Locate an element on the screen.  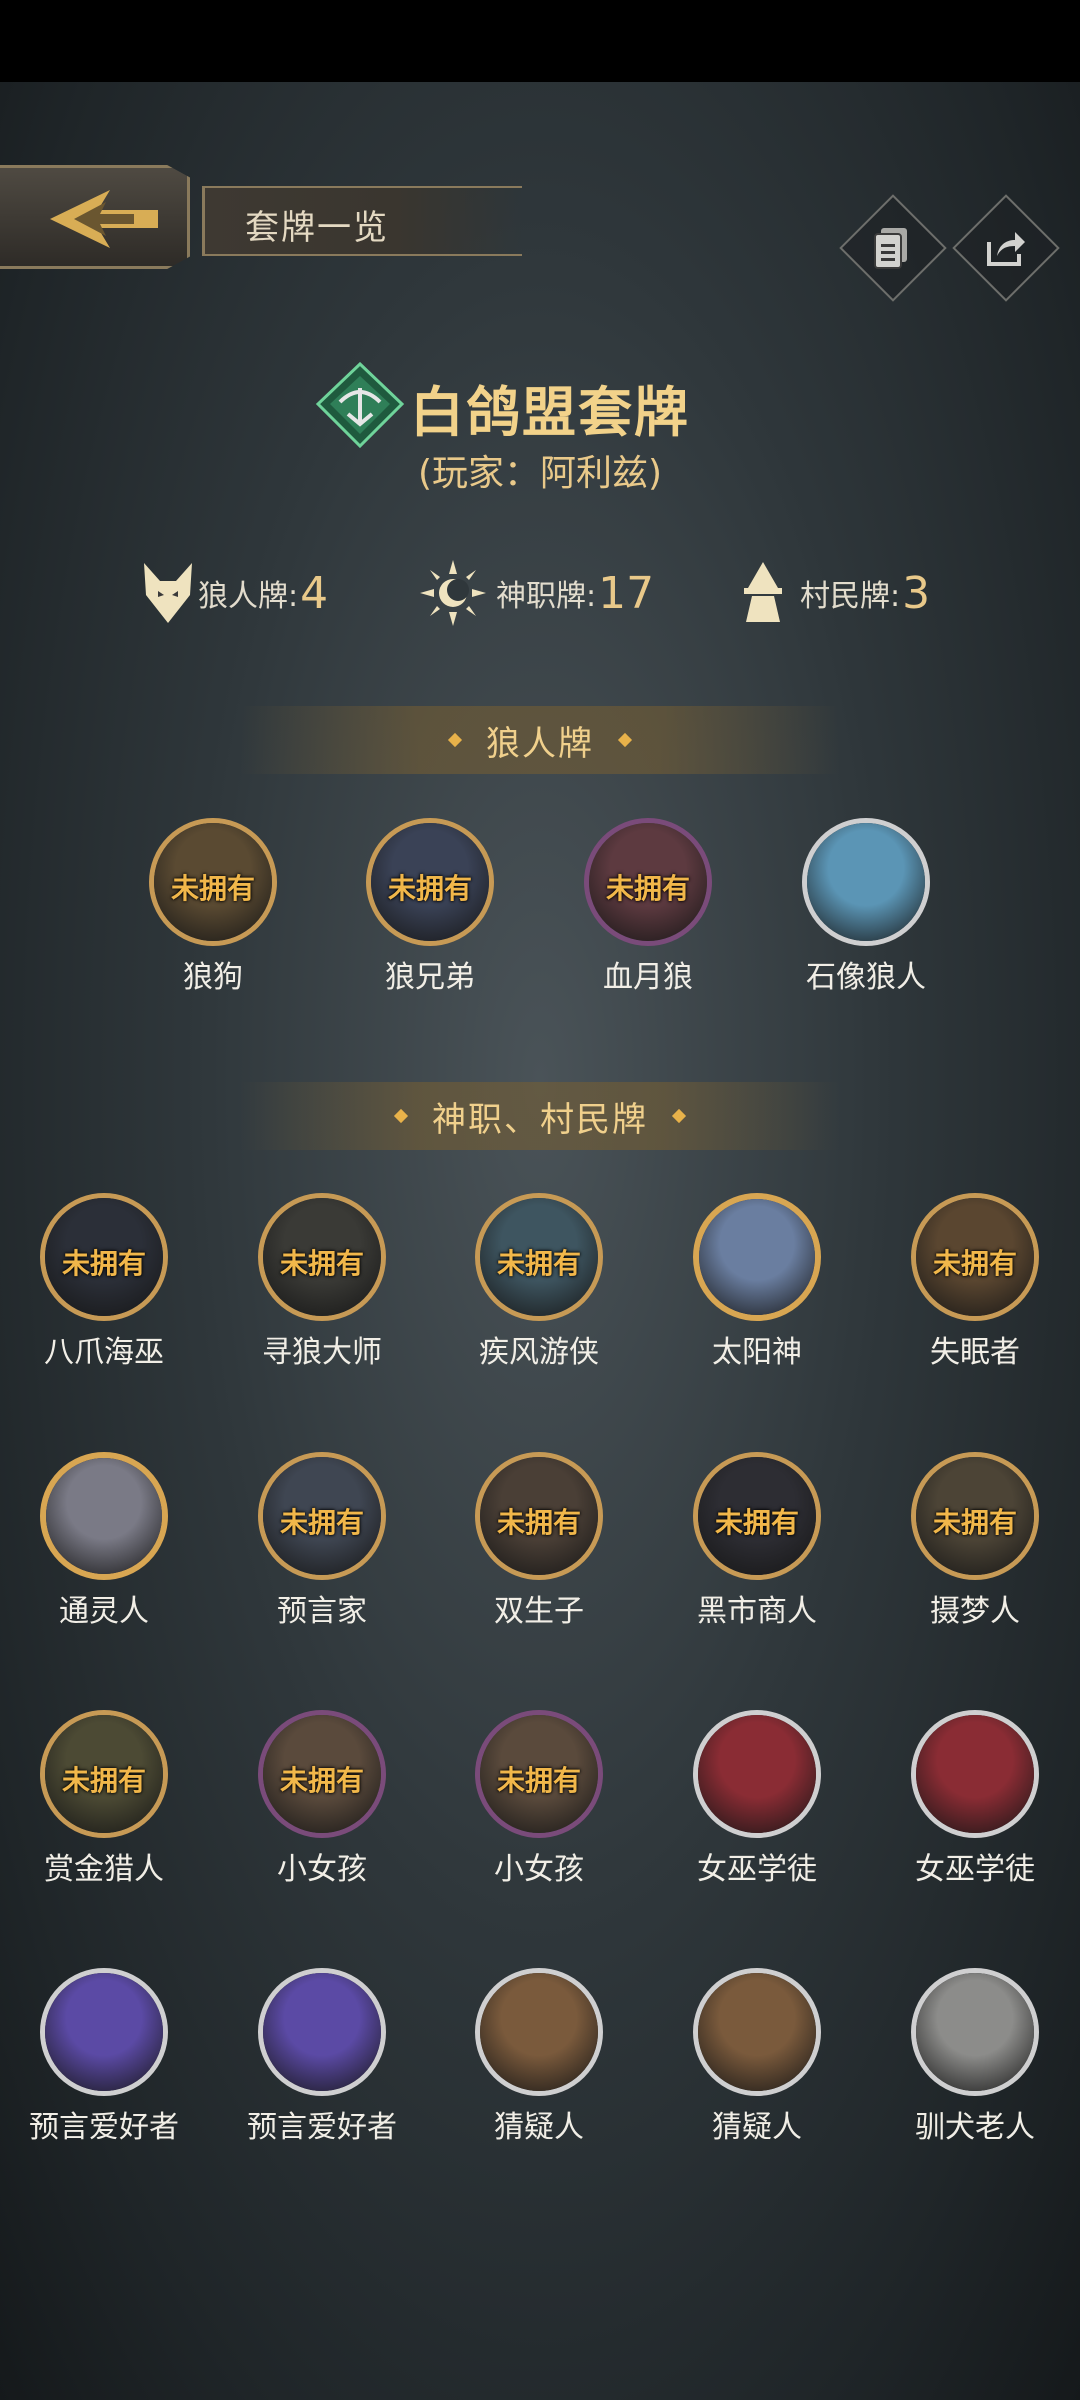
diamond-bullet-icon is located at coordinates (455, 740).